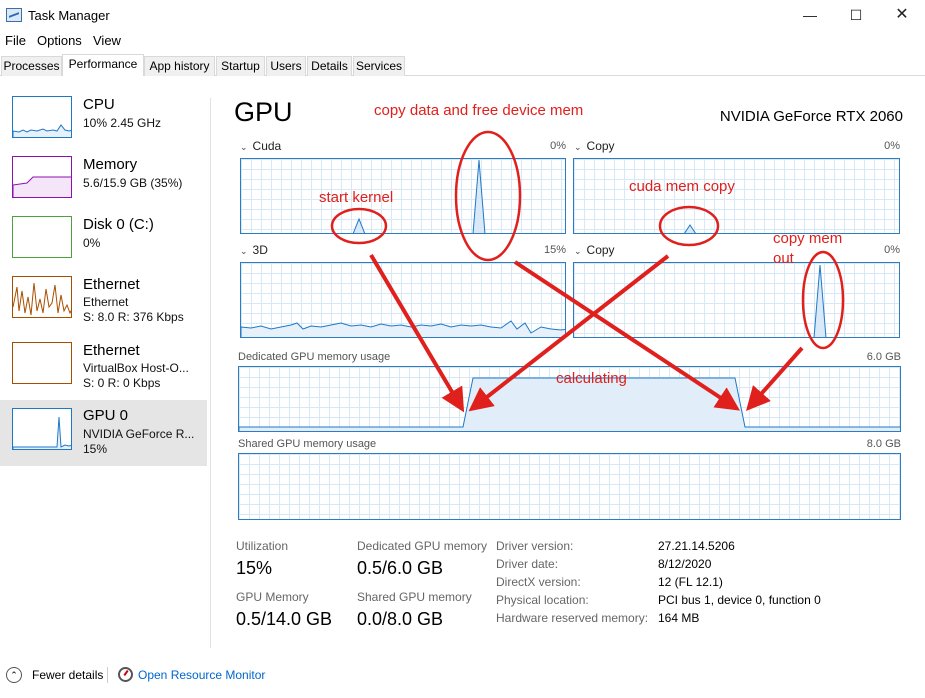 The height and width of the screenshot is (698, 925). I want to click on annotation-start-kernel: start kernel, so click(356, 197).